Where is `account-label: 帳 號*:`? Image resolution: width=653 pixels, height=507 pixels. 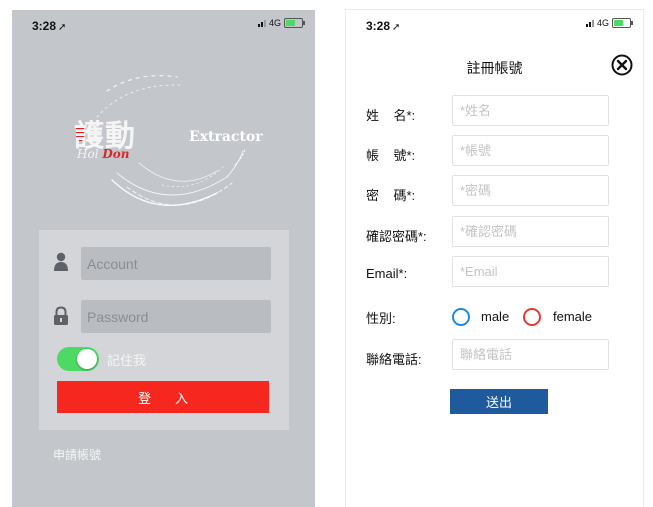
account-label: 帳 號*: is located at coordinates (391, 155).